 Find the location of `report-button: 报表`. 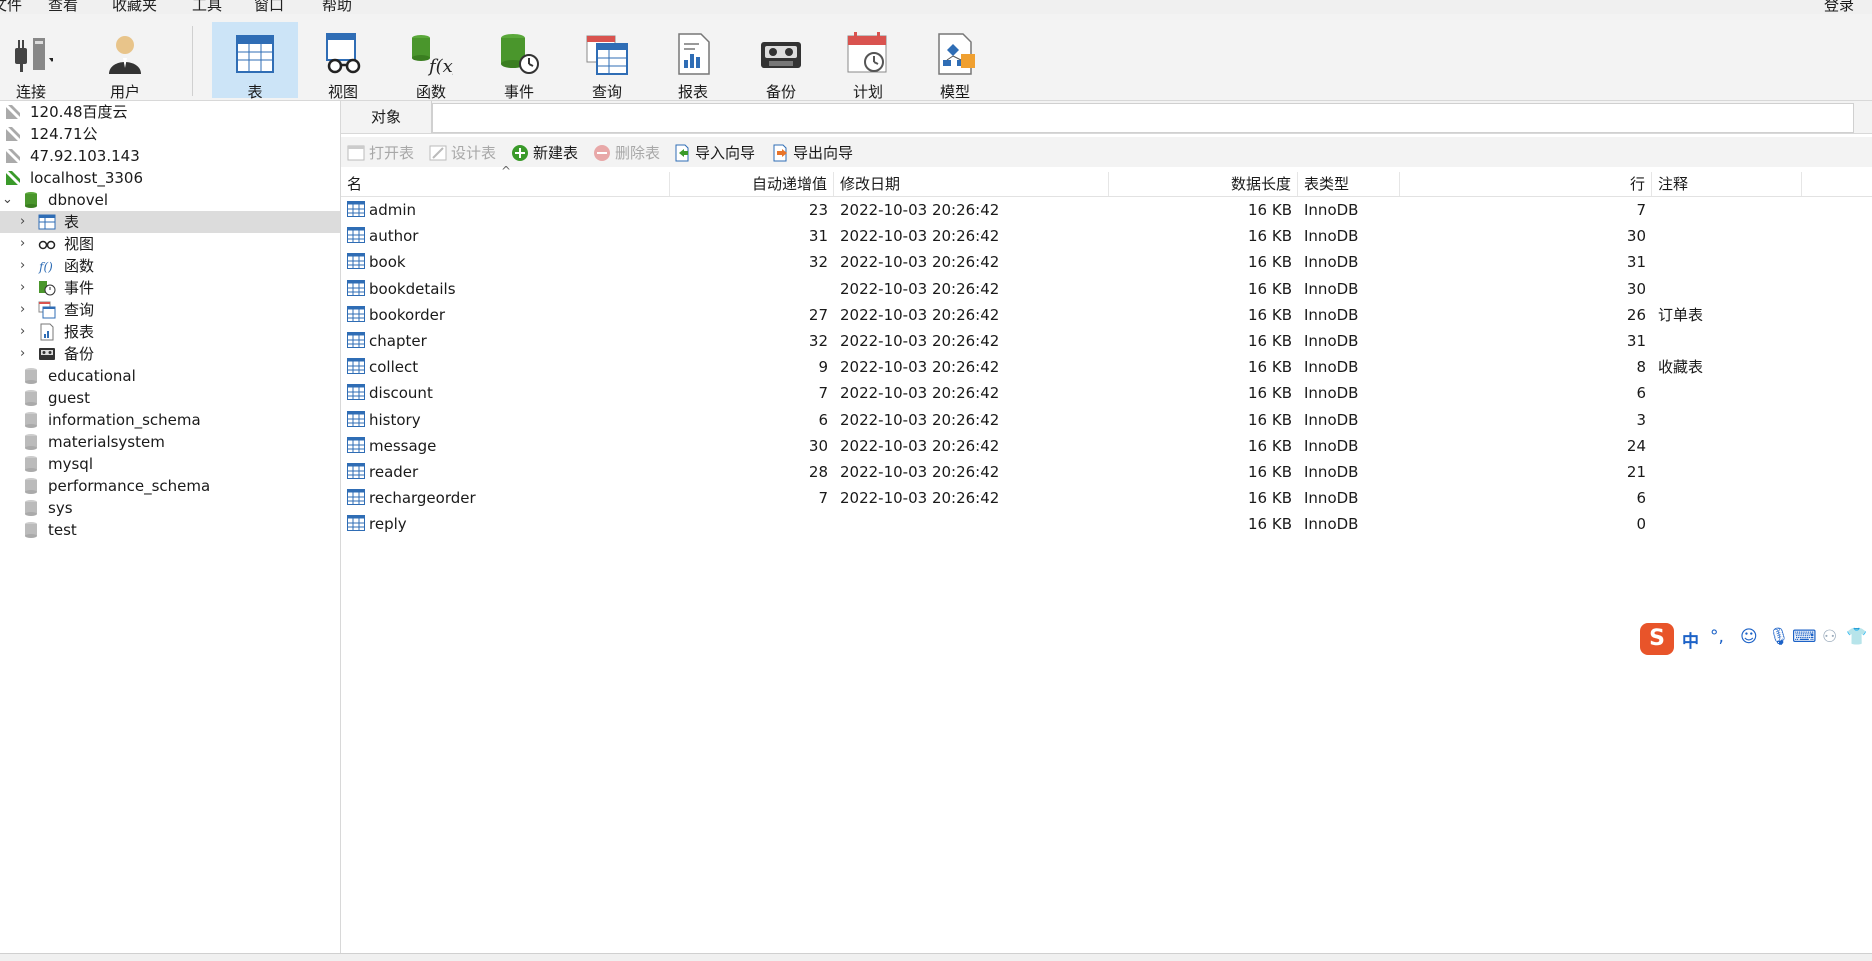

report-button: 报表 is located at coordinates (693, 61).